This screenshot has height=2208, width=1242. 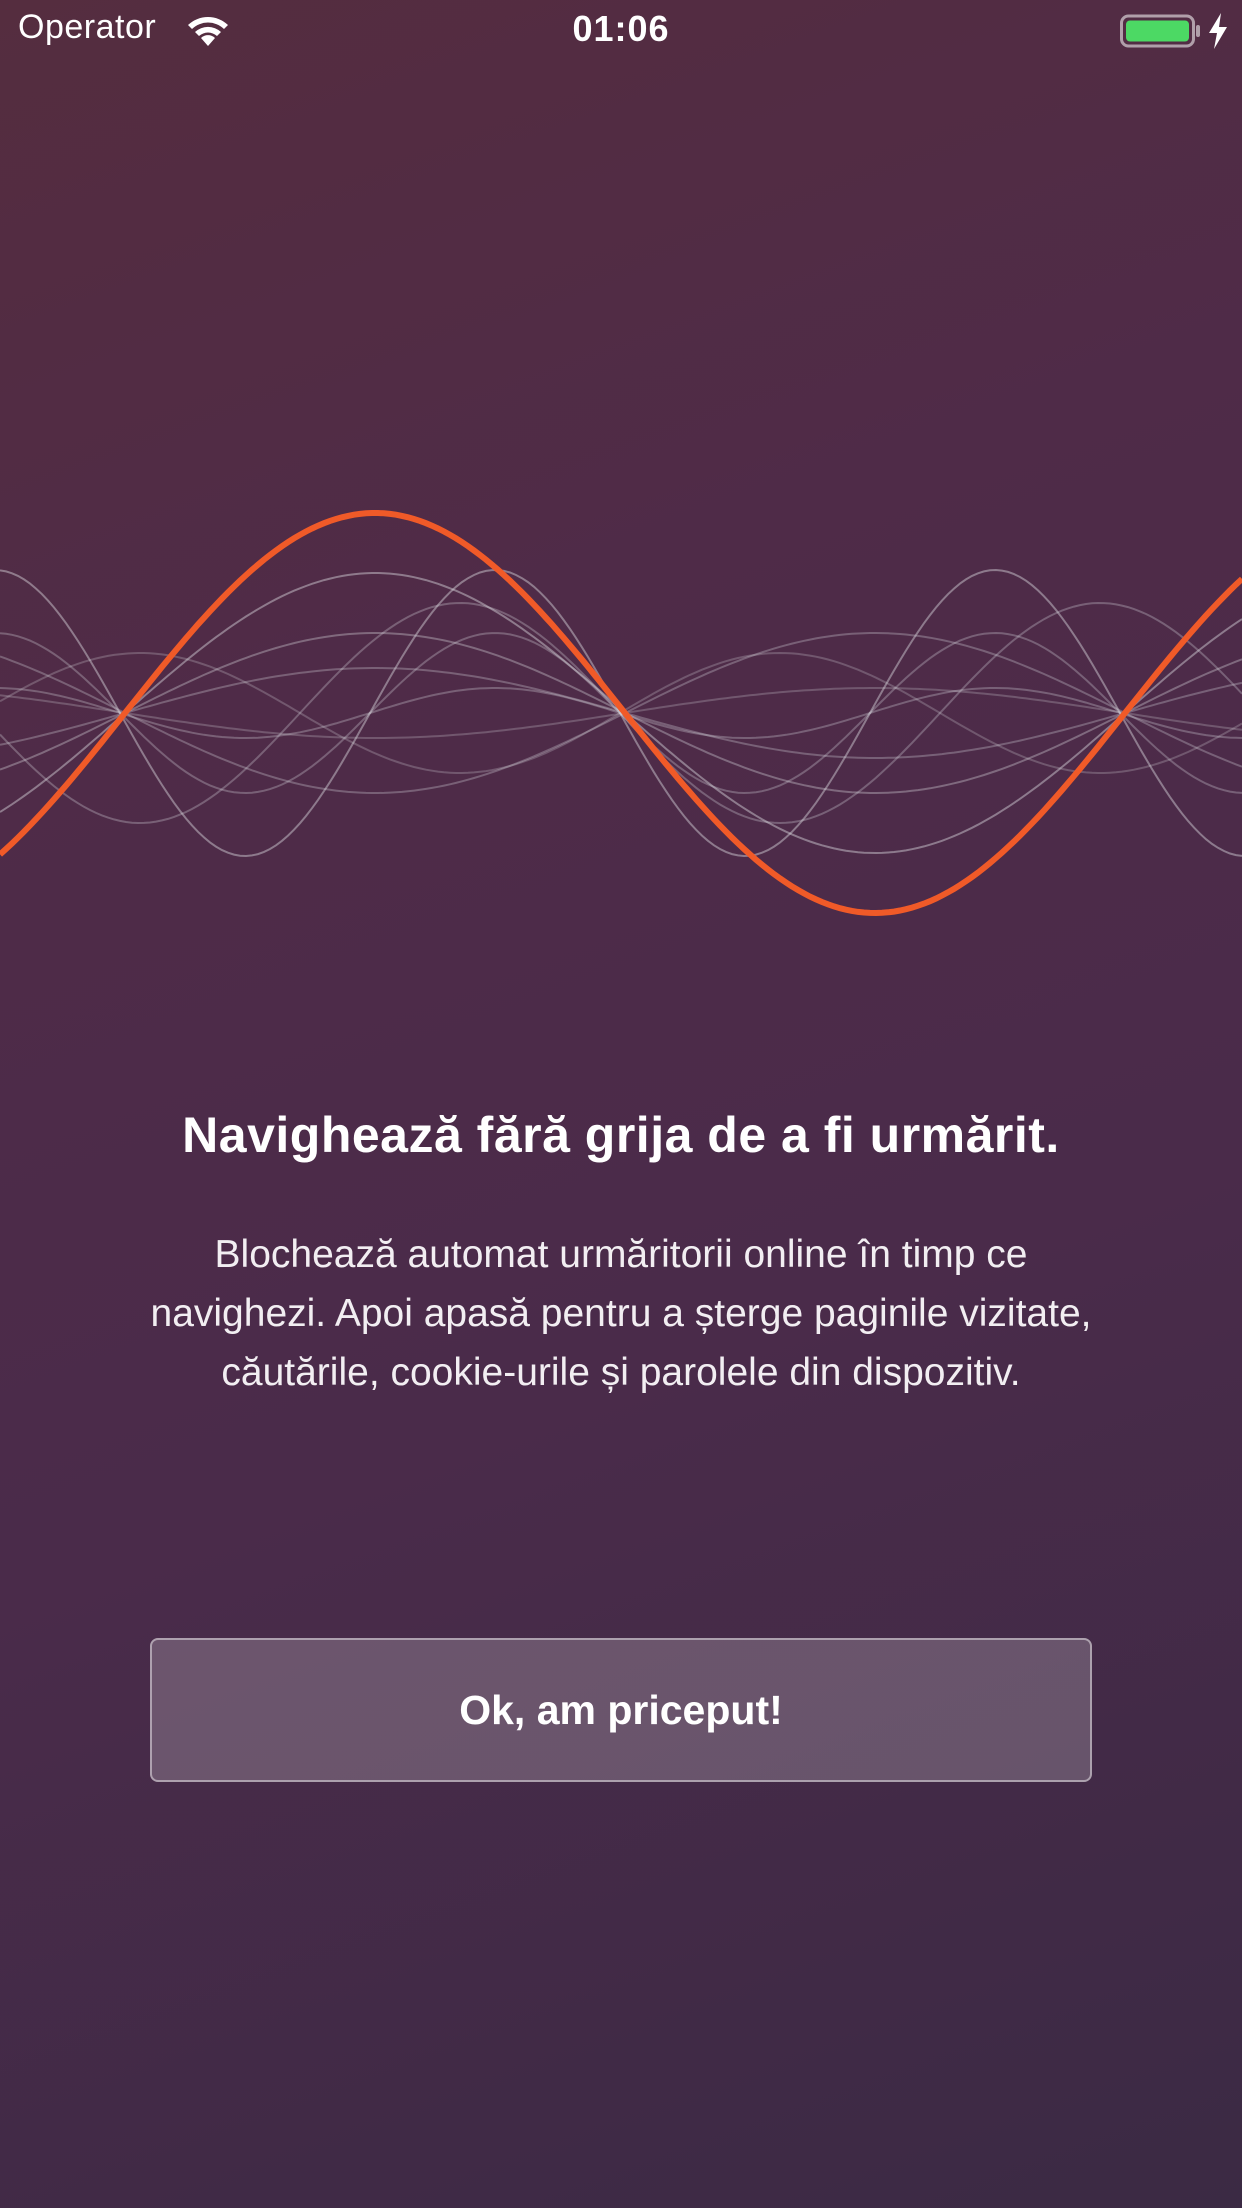 I want to click on status-bar: Operator 01:06, so click(x=621, y=31).